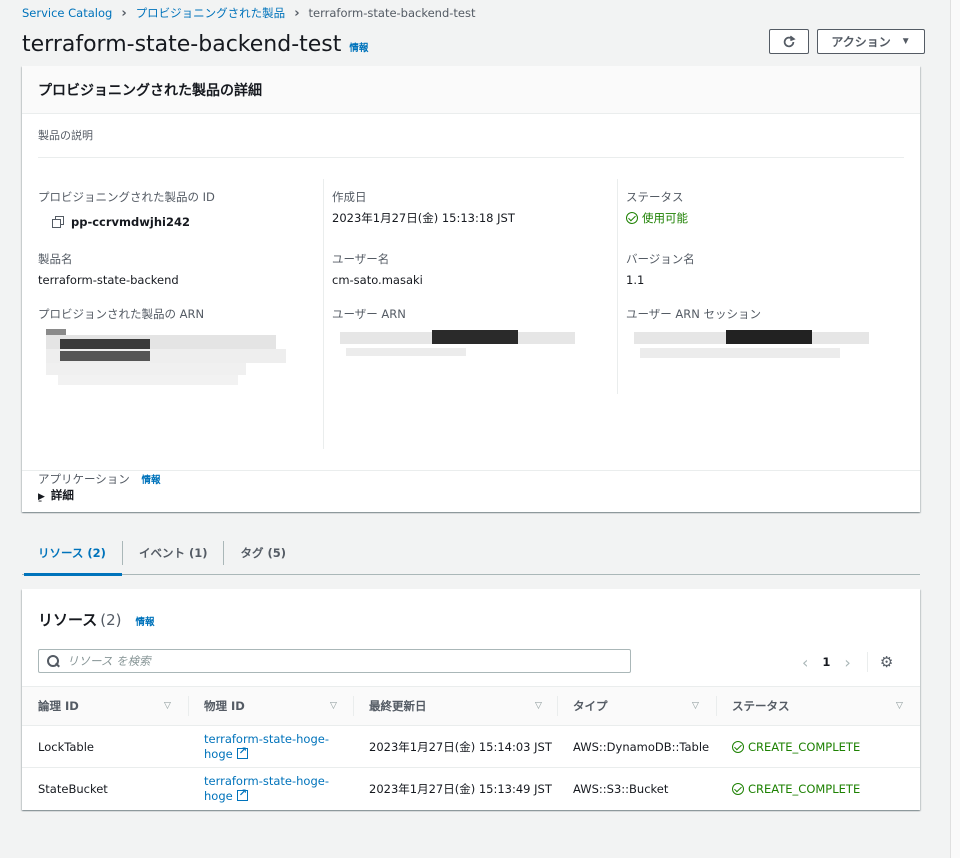 Image resolution: width=960 pixels, height=858 pixels. What do you see at coordinates (55, 259) in the screenshot?
I see `product-name-label: 製品名` at bounding box center [55, 259].